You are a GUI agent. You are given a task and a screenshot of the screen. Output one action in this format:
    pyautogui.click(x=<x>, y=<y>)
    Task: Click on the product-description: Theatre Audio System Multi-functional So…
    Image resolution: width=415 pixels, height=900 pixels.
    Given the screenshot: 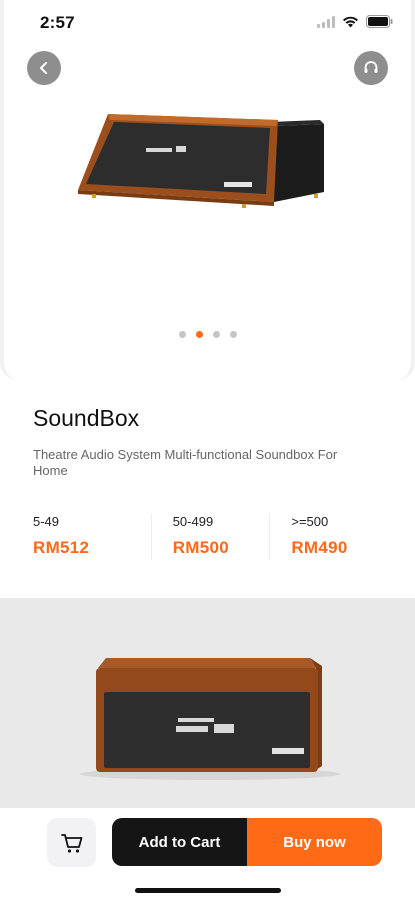 What is the action you would take?
    pyautogui.click(x=185, y=462)
    